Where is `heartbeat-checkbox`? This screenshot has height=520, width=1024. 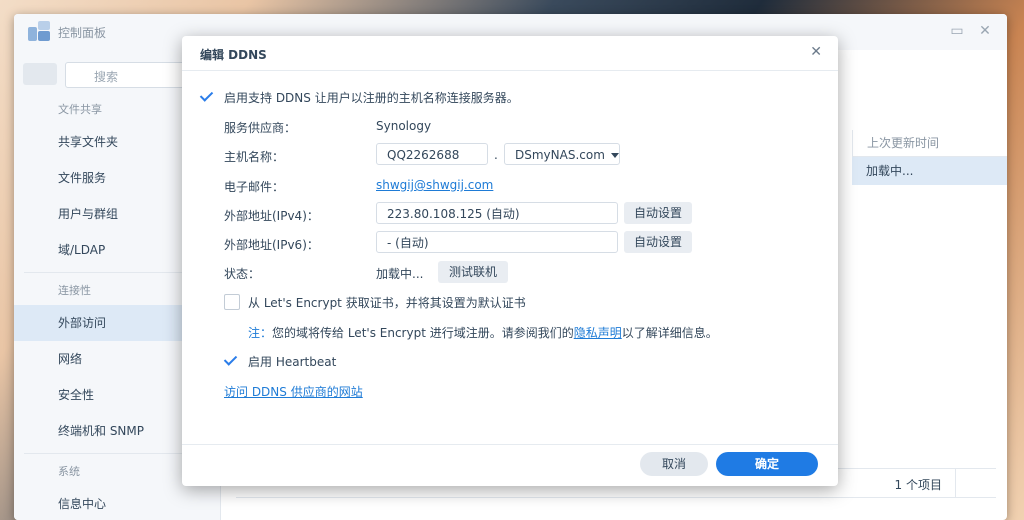 heartbeat-checkbox is located at coordinates (231, 360).